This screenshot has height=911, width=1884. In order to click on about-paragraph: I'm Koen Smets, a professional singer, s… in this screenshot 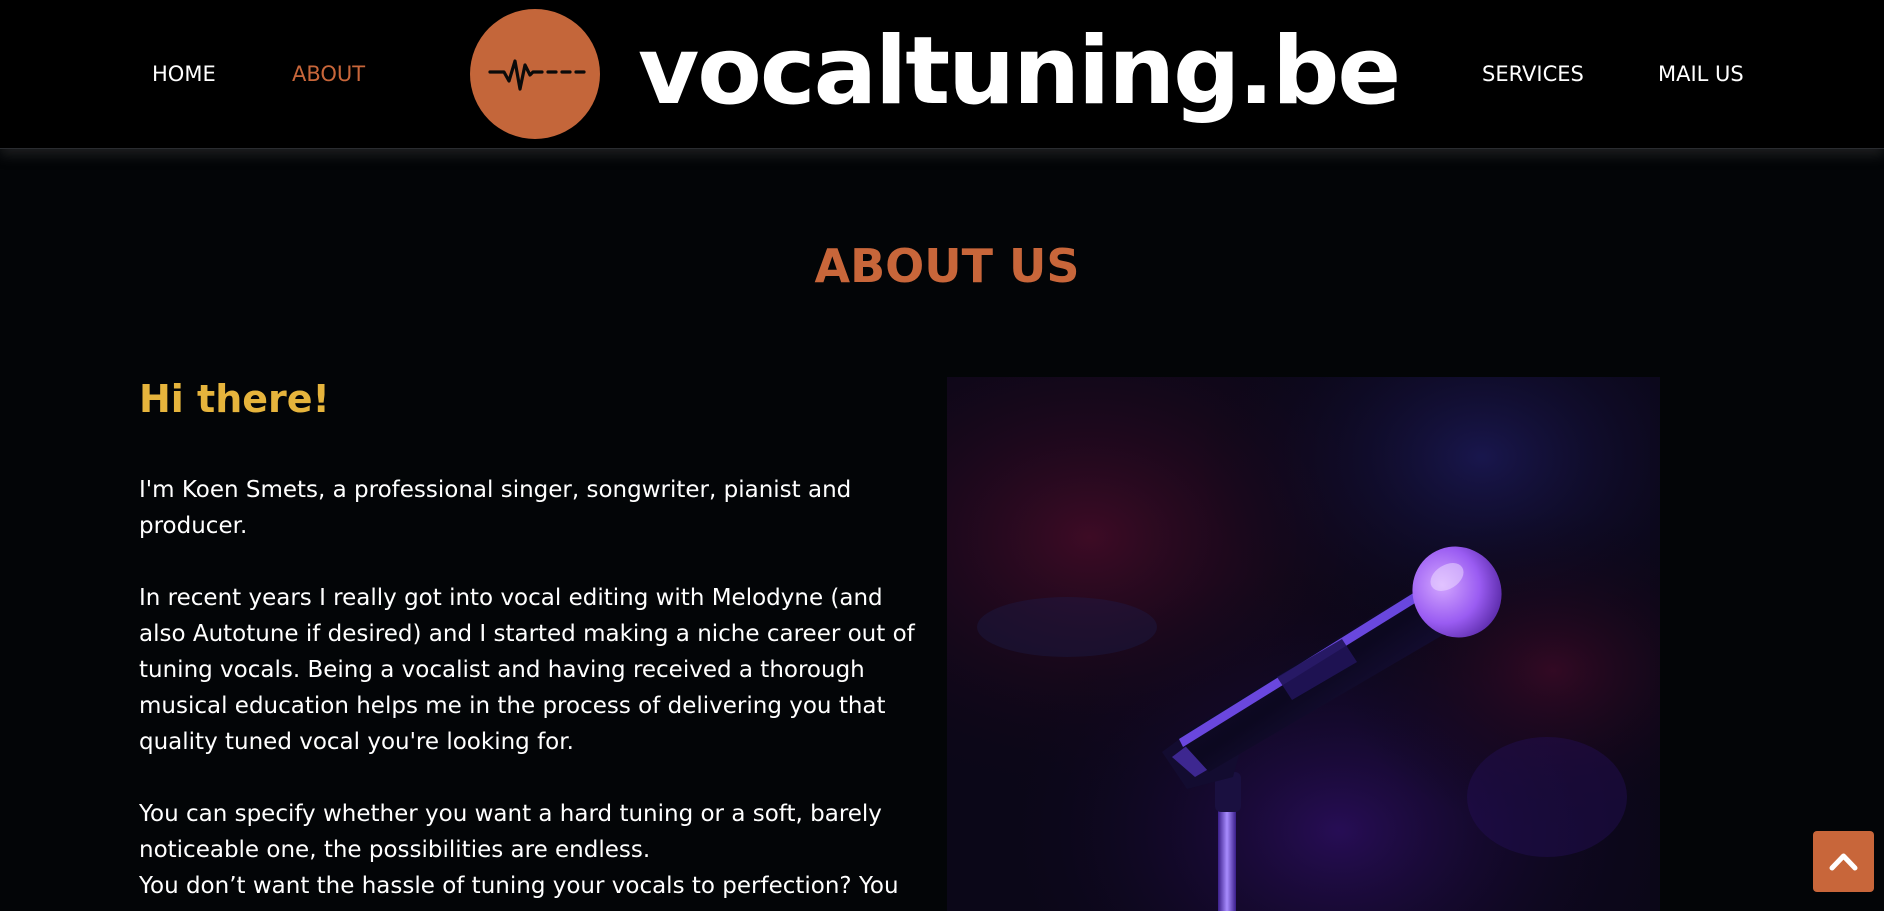, I will do `click(495, 508)`.